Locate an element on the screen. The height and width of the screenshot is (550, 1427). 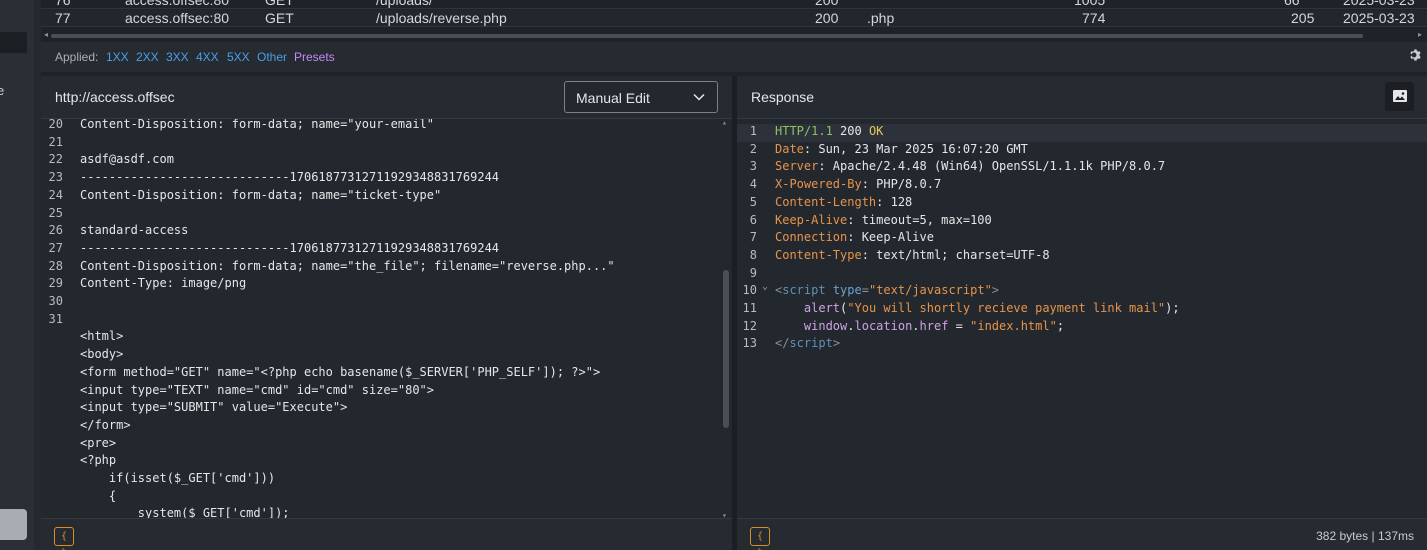
code-line: 30 is located at coordinates (381, 303).